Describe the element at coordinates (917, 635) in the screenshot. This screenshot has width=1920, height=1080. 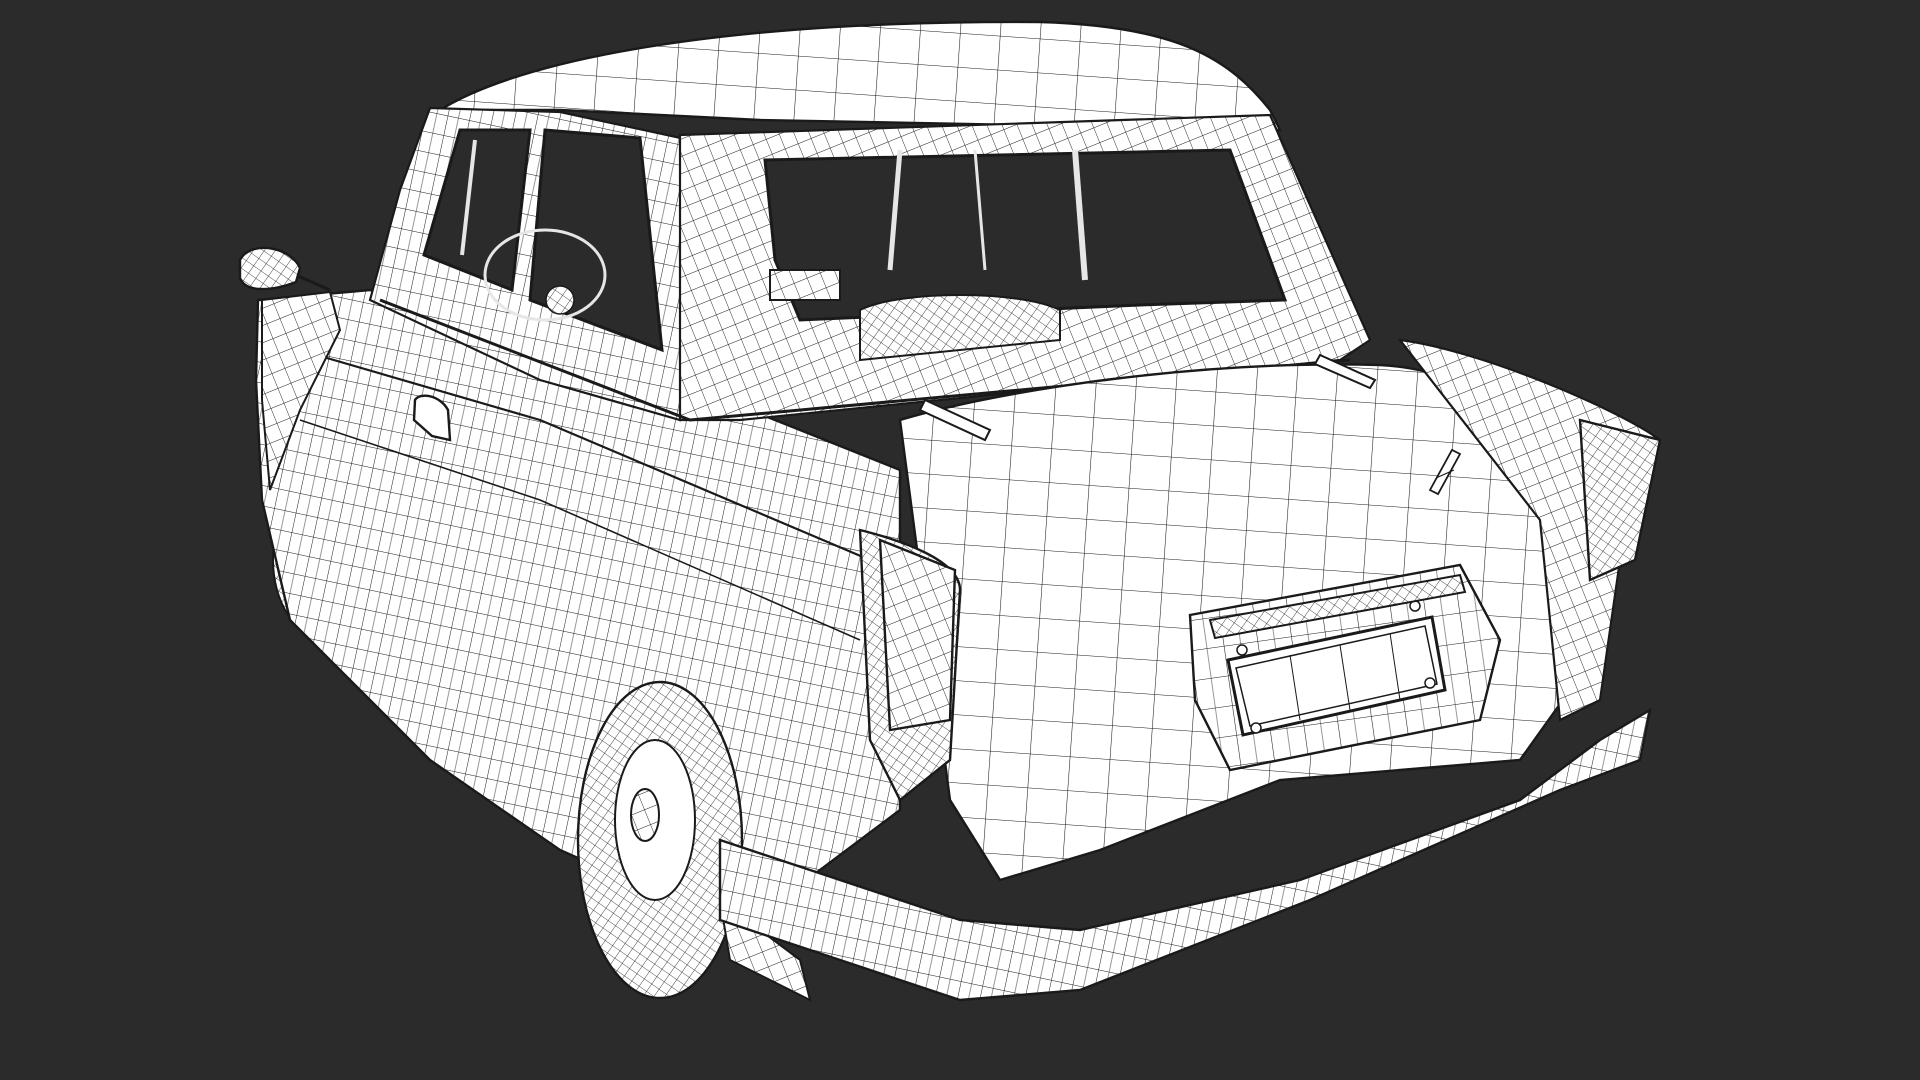
I see `tail-light-left` at that location.